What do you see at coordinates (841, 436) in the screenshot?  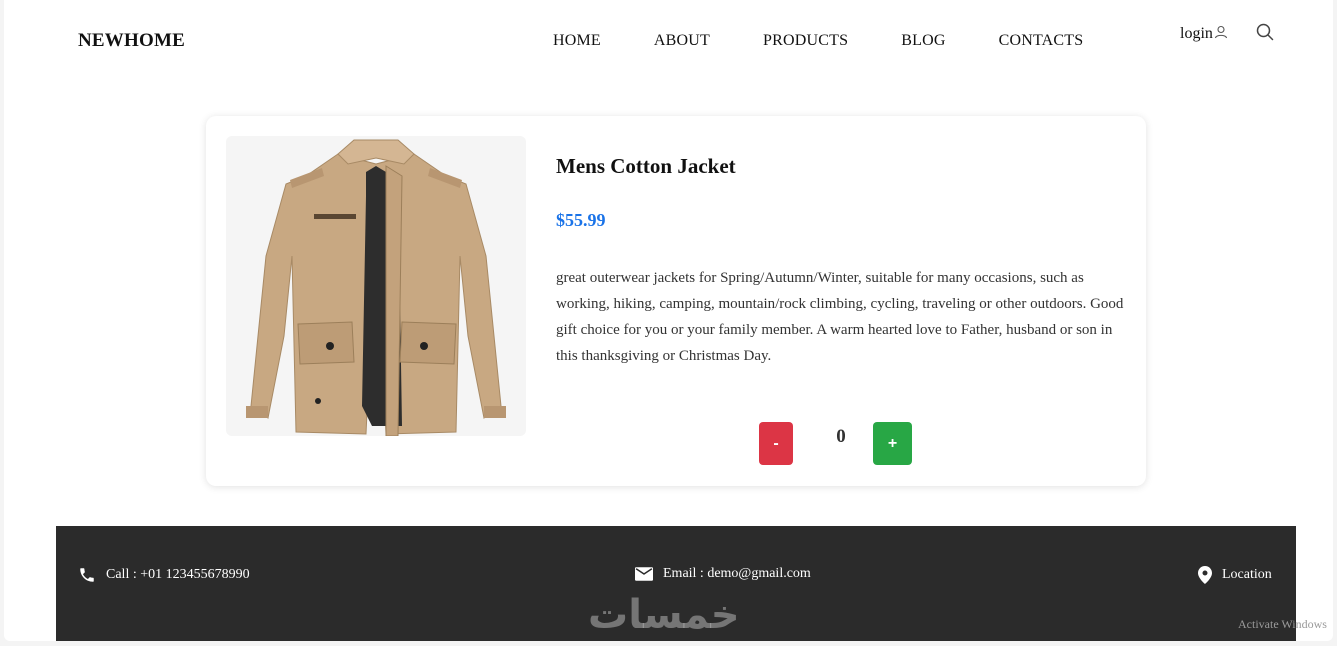 I see `quantity-value: 0` at bounding box center [841, 436].